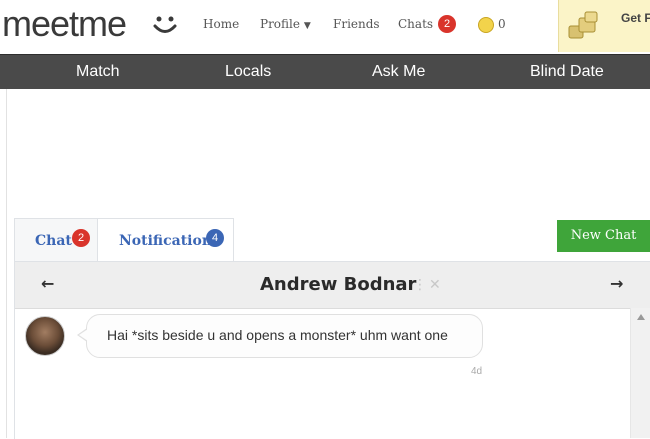 This screenshot has width=650, height=439. What do you see at coordinates (64, 24) in the screenshot?
I see `meetme-logo: meetme` at bounding box center [64, 24].